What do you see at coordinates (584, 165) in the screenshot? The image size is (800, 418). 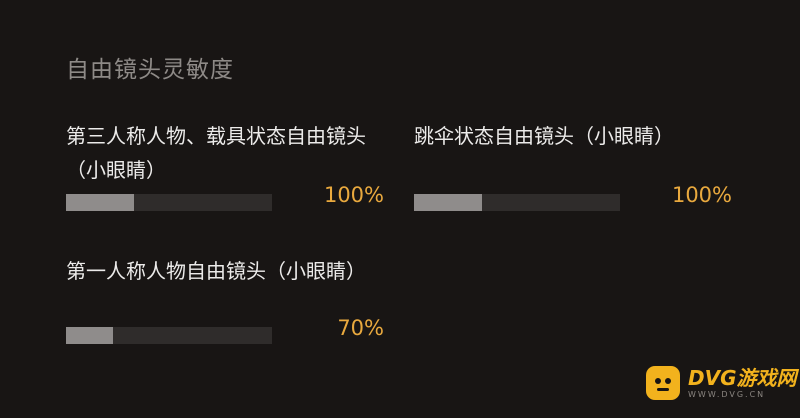 I see `setting-parachute-freelook: 跳伞状态自由镜头（小眼睛） 100%` at bounding box center [584, 165].